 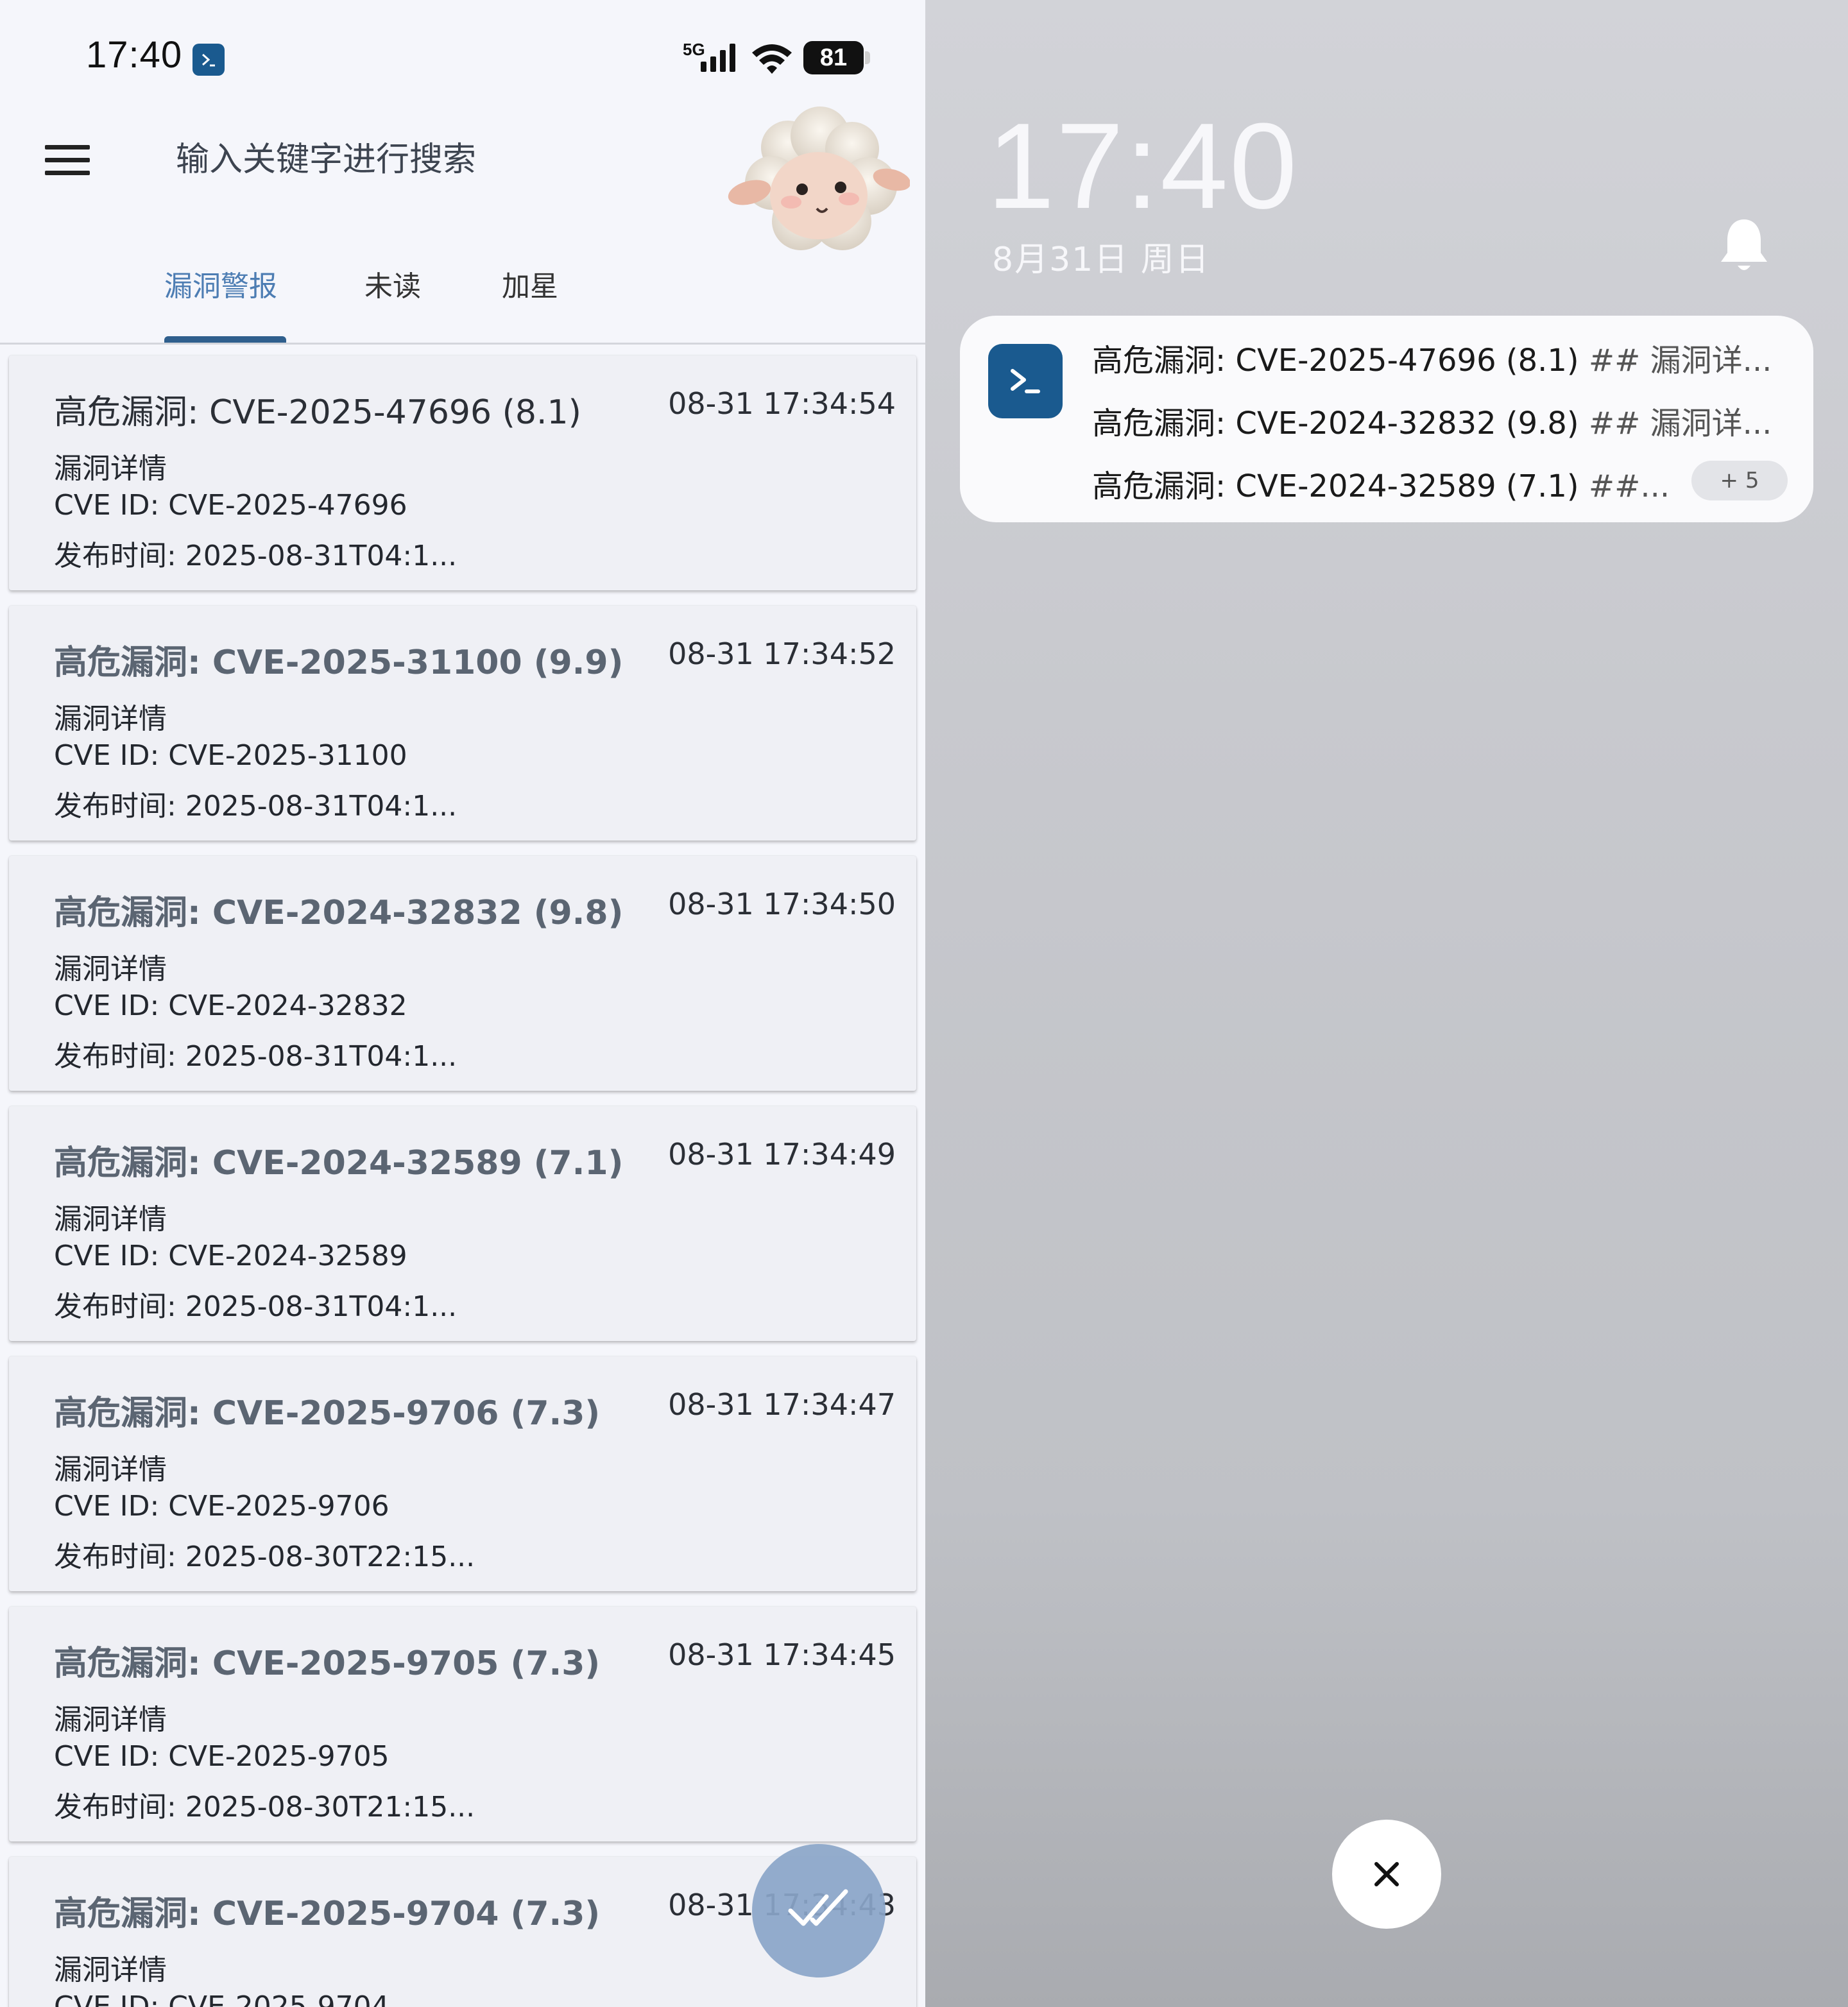 What do you see at coordinates (782, 1154) in the screenshot?
I see `alert-time: 08-31 17:34:49` at bounding box center [782, 1154].